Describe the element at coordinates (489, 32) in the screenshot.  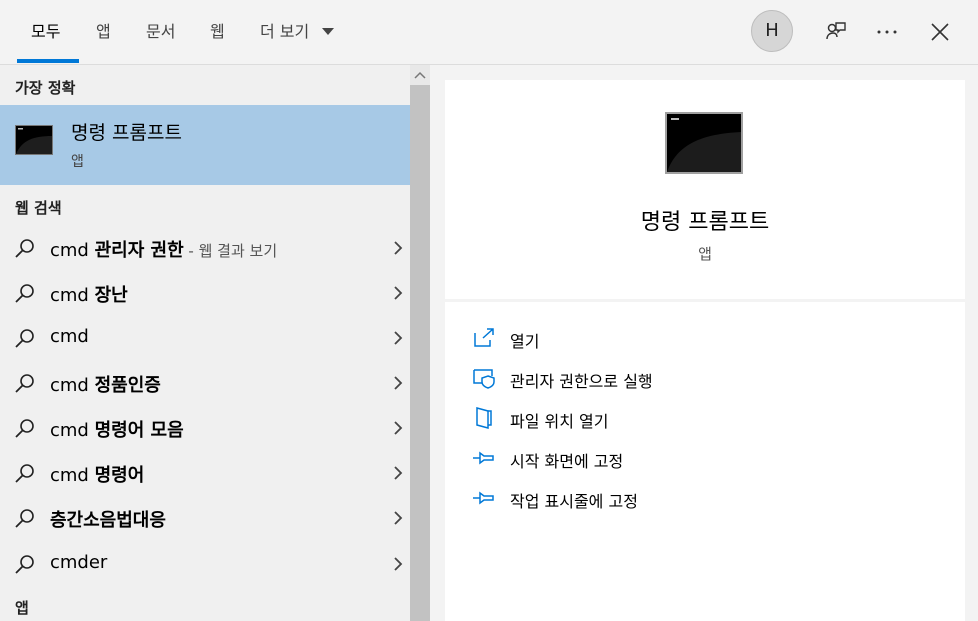
I see `search-top-bar: 모두 앱 문서 웹 더 보기 H` at that location.